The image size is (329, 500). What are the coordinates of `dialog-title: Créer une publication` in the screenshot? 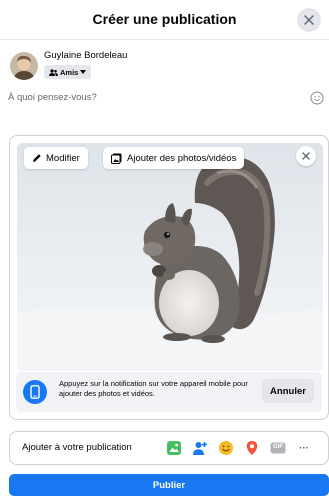 It's located at (164, 19).